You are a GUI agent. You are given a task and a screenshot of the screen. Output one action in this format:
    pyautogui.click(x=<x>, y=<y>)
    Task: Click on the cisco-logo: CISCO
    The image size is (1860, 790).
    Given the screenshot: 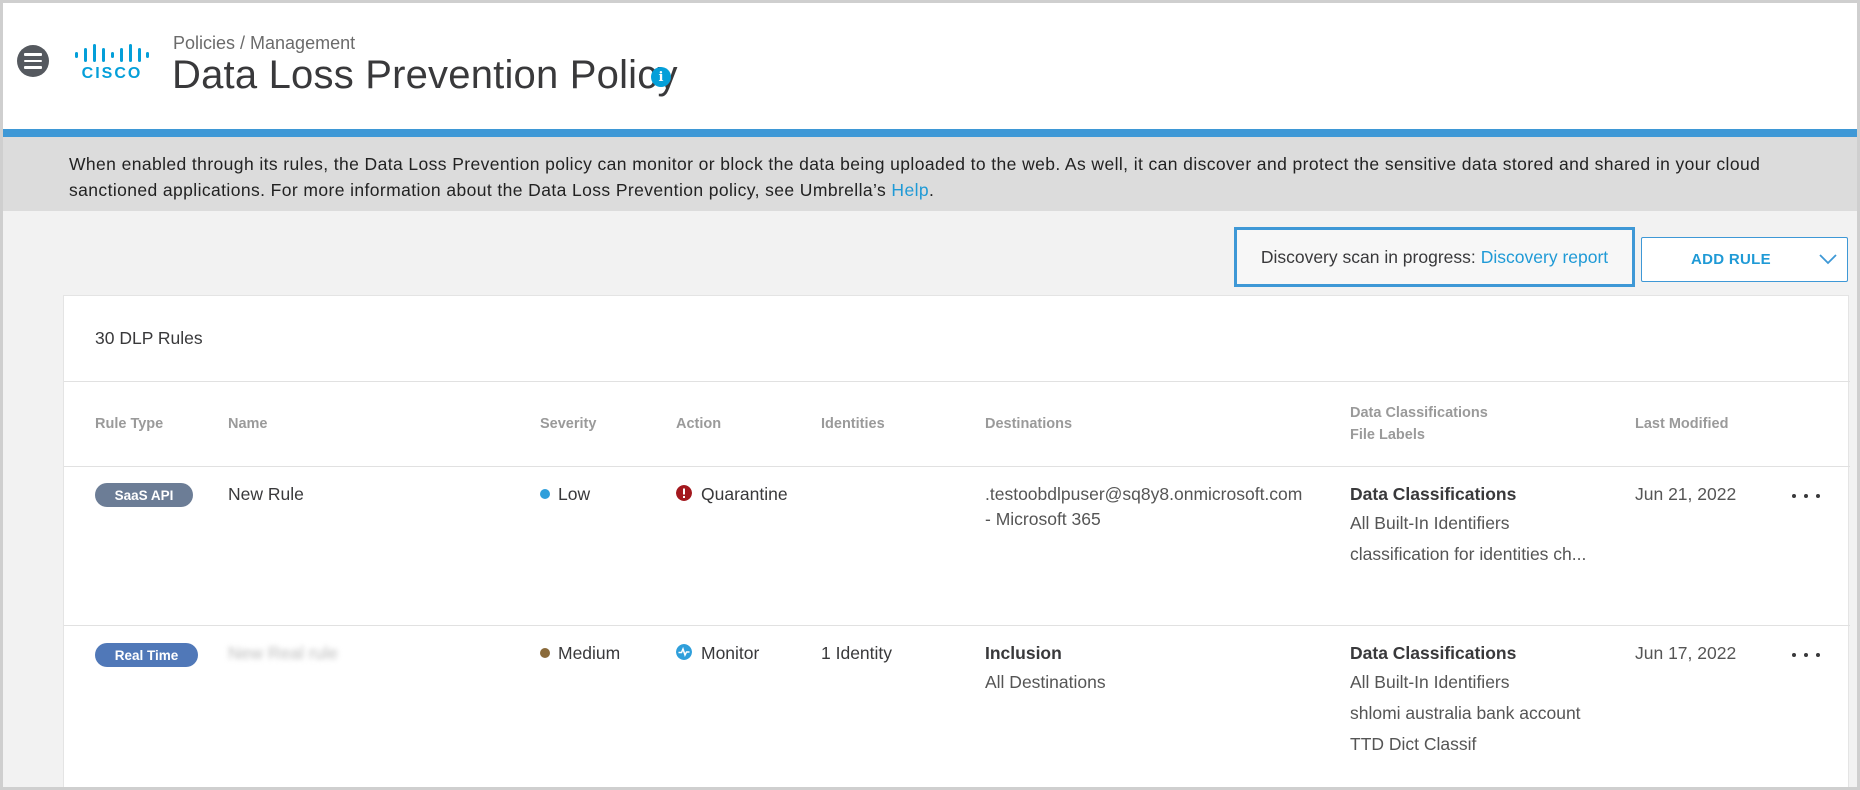 What is the action you would take?
    pyautogui.click(x=112, y=64)
    